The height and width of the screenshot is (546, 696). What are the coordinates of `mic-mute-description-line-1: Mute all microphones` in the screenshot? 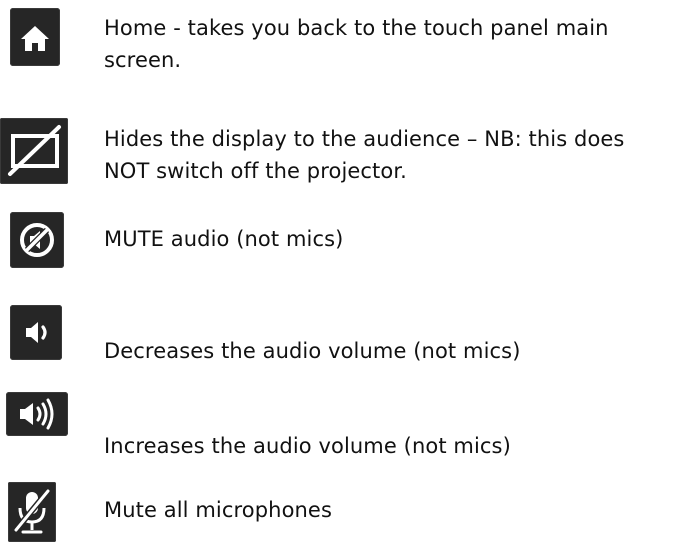 It's located at (218, 510).